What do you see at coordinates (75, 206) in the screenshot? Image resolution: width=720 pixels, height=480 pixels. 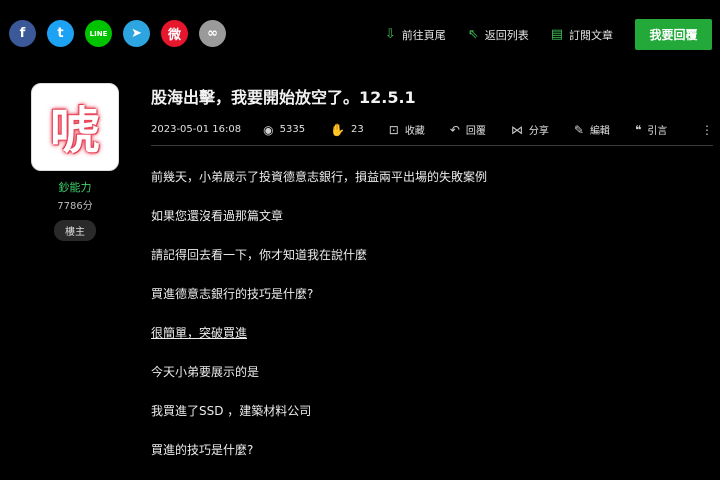 I see `author-score: 7786分` at bounding box center [75, 206].